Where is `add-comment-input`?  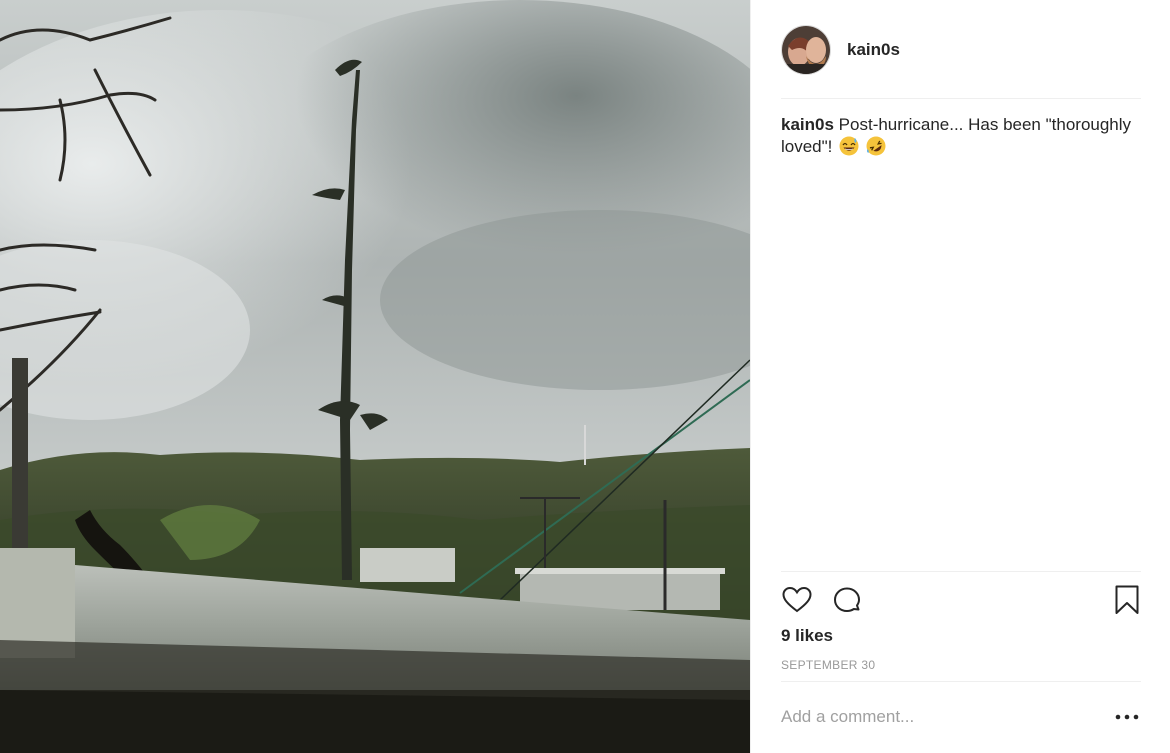 add-comment-input is located at coordinates (931, 717).